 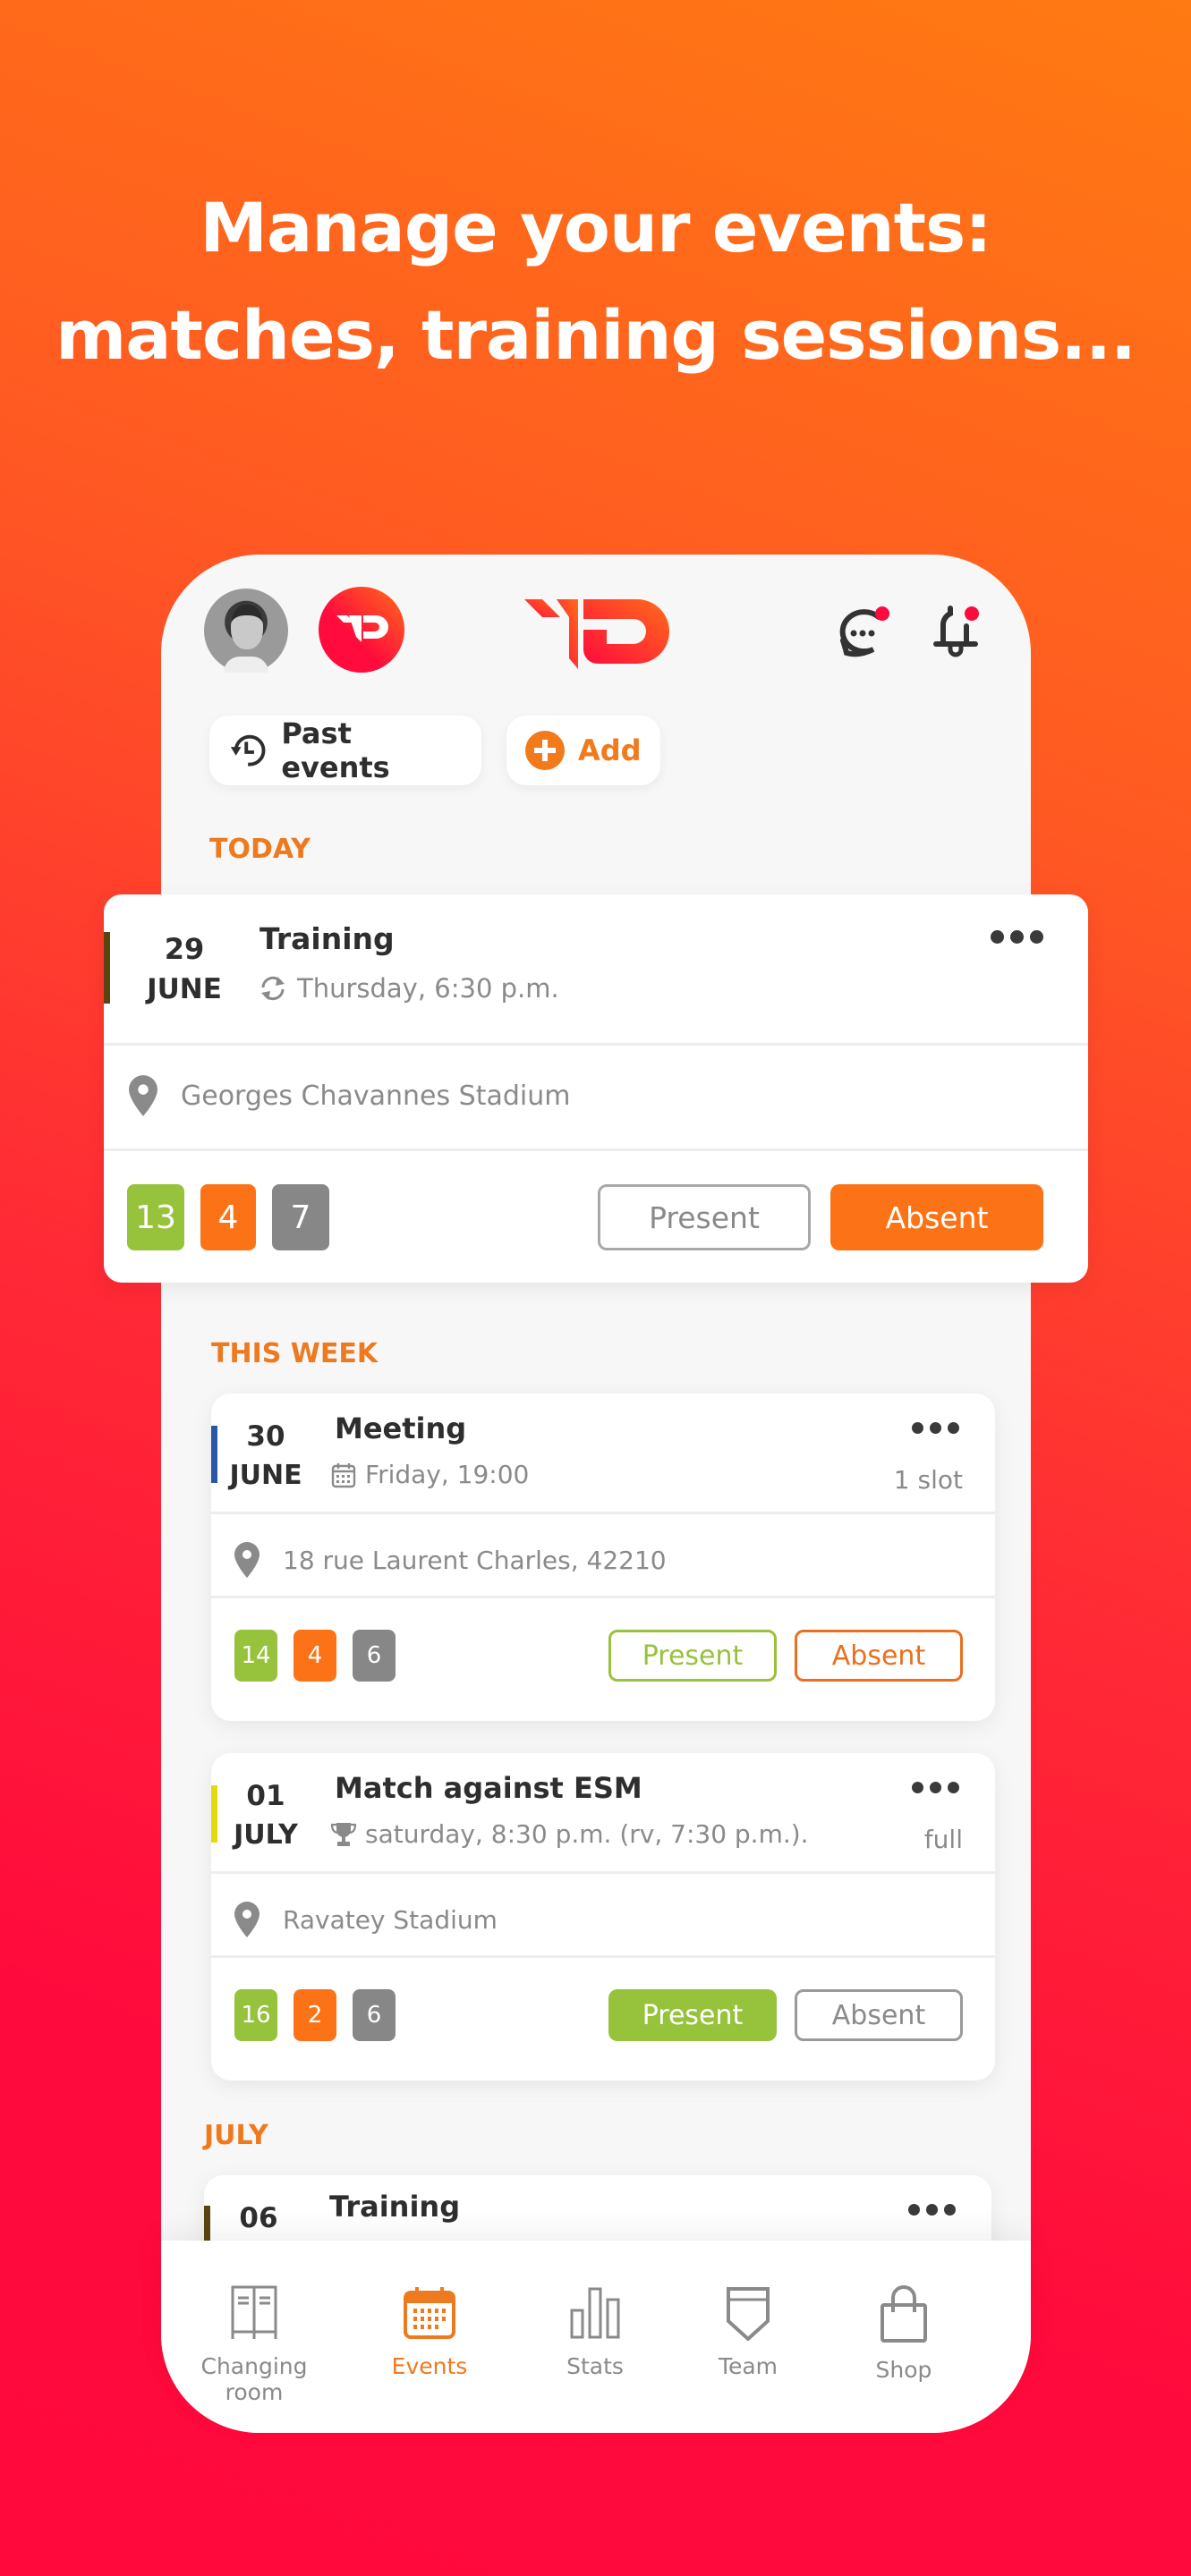 I want to click on event-month: JULY, so click(x=266, y=1835).